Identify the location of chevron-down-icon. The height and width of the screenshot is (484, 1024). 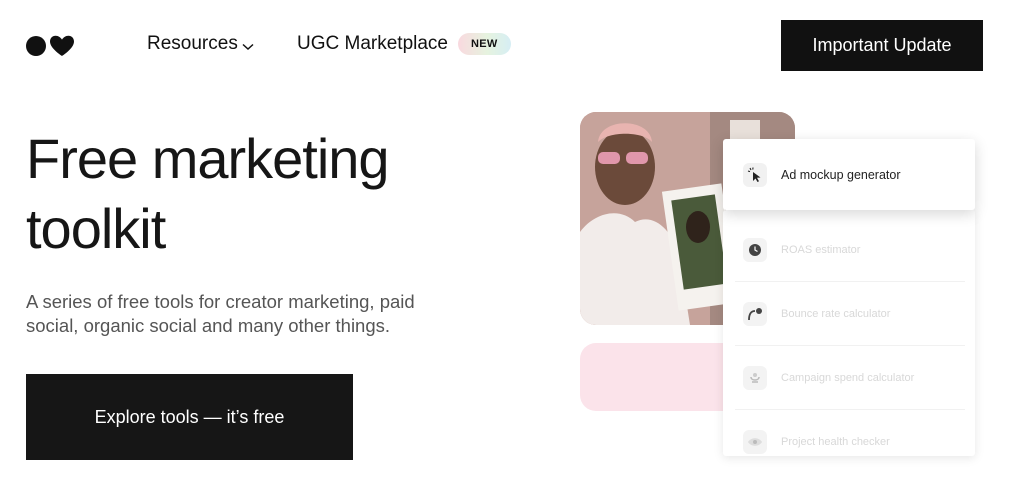
(248, 47).